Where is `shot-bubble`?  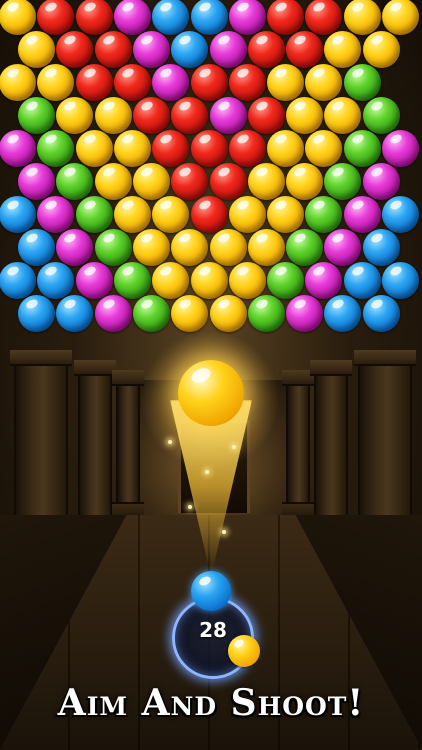
shot-bubble is located at coordinates (211, 393).